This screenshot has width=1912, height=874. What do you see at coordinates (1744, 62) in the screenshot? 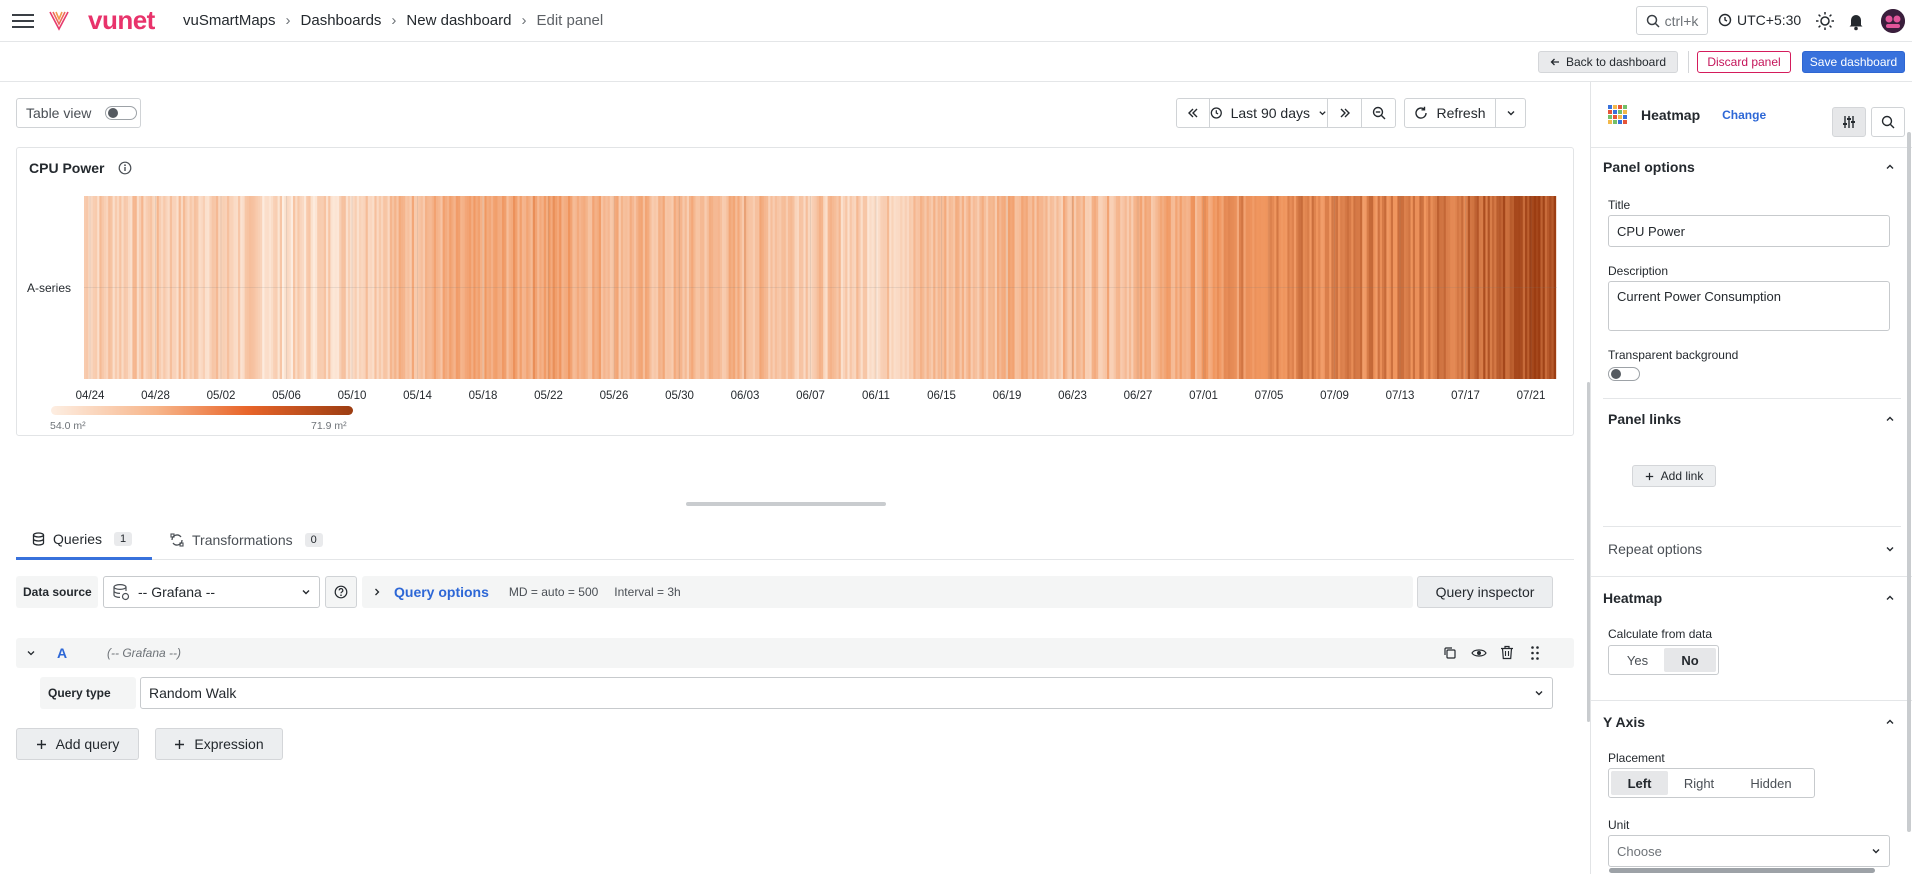
I see `discard-panel-button: Discard panel` at bounding box center [1744, 62].